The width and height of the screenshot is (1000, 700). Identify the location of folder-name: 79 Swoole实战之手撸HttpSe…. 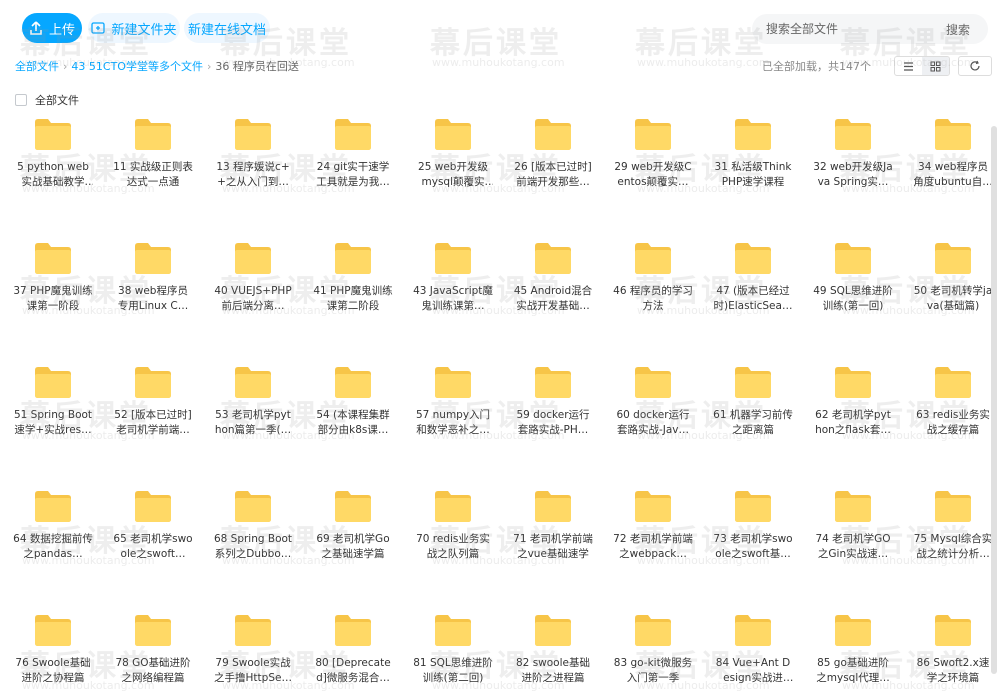
(253, 670).